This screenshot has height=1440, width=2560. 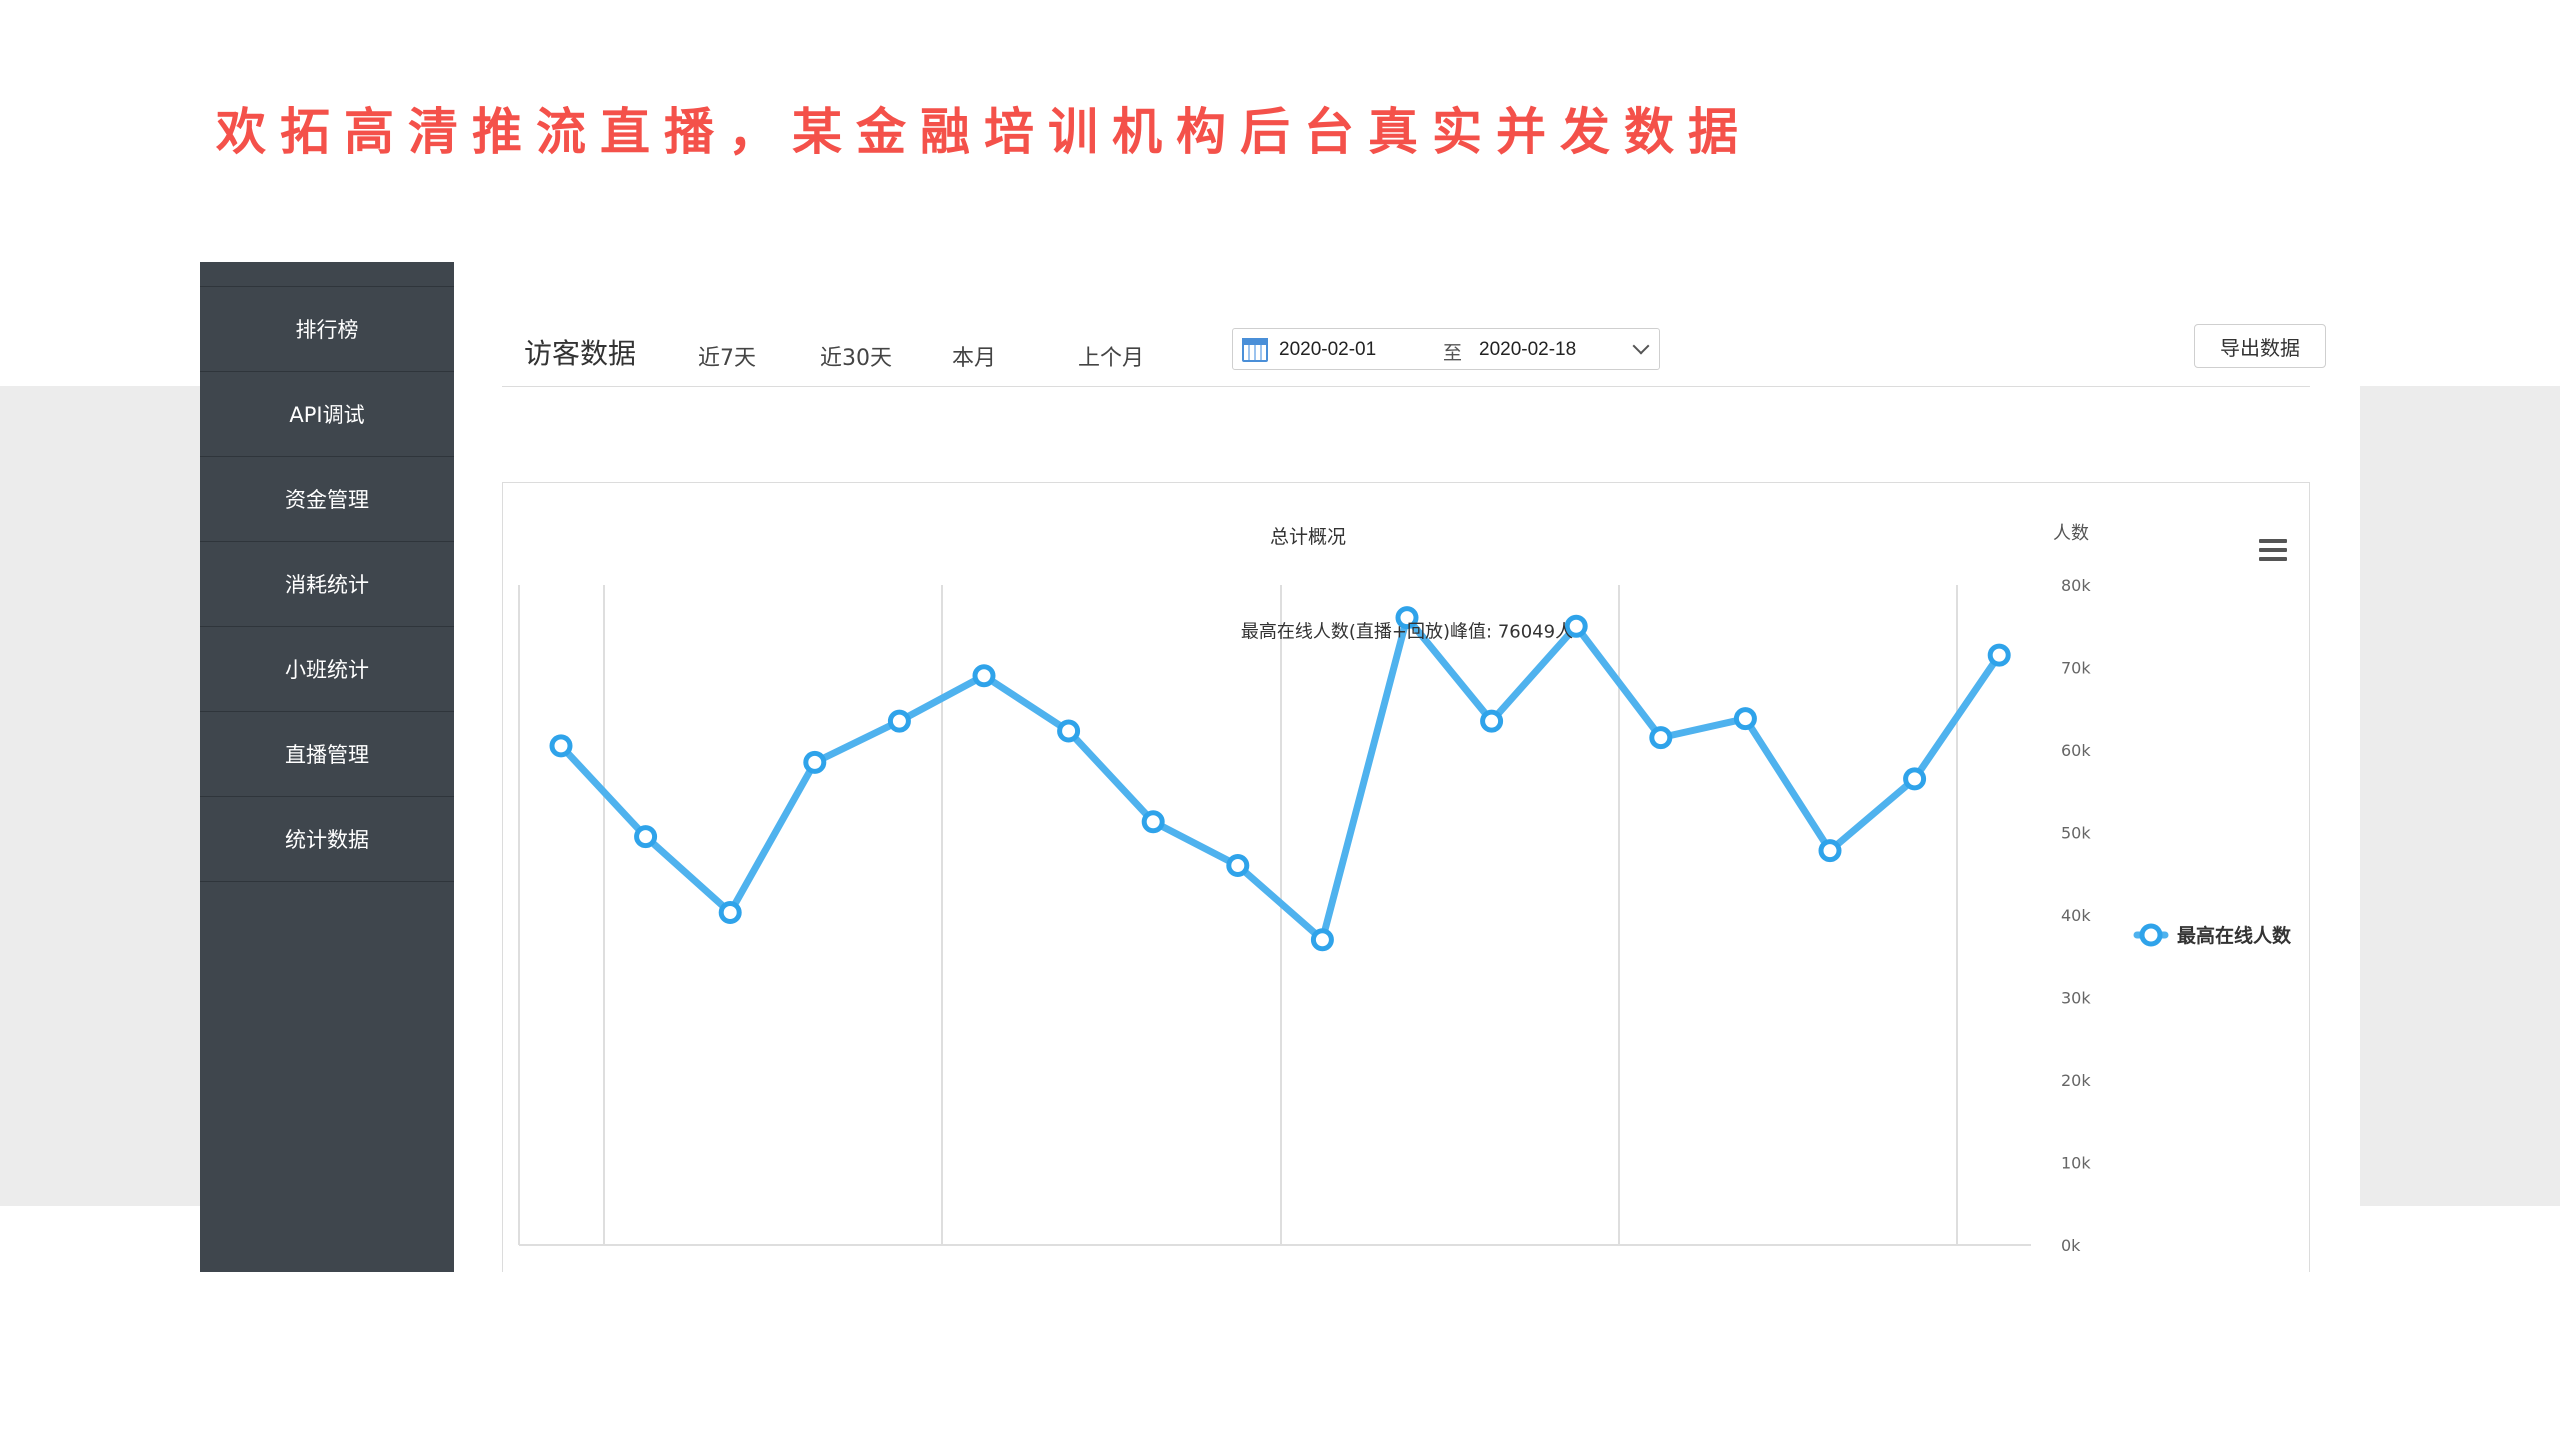 What do you see at coordinates (1255, 350) in the screenshot?
I see `calendar-icon` at bounding box center [1255, 350].